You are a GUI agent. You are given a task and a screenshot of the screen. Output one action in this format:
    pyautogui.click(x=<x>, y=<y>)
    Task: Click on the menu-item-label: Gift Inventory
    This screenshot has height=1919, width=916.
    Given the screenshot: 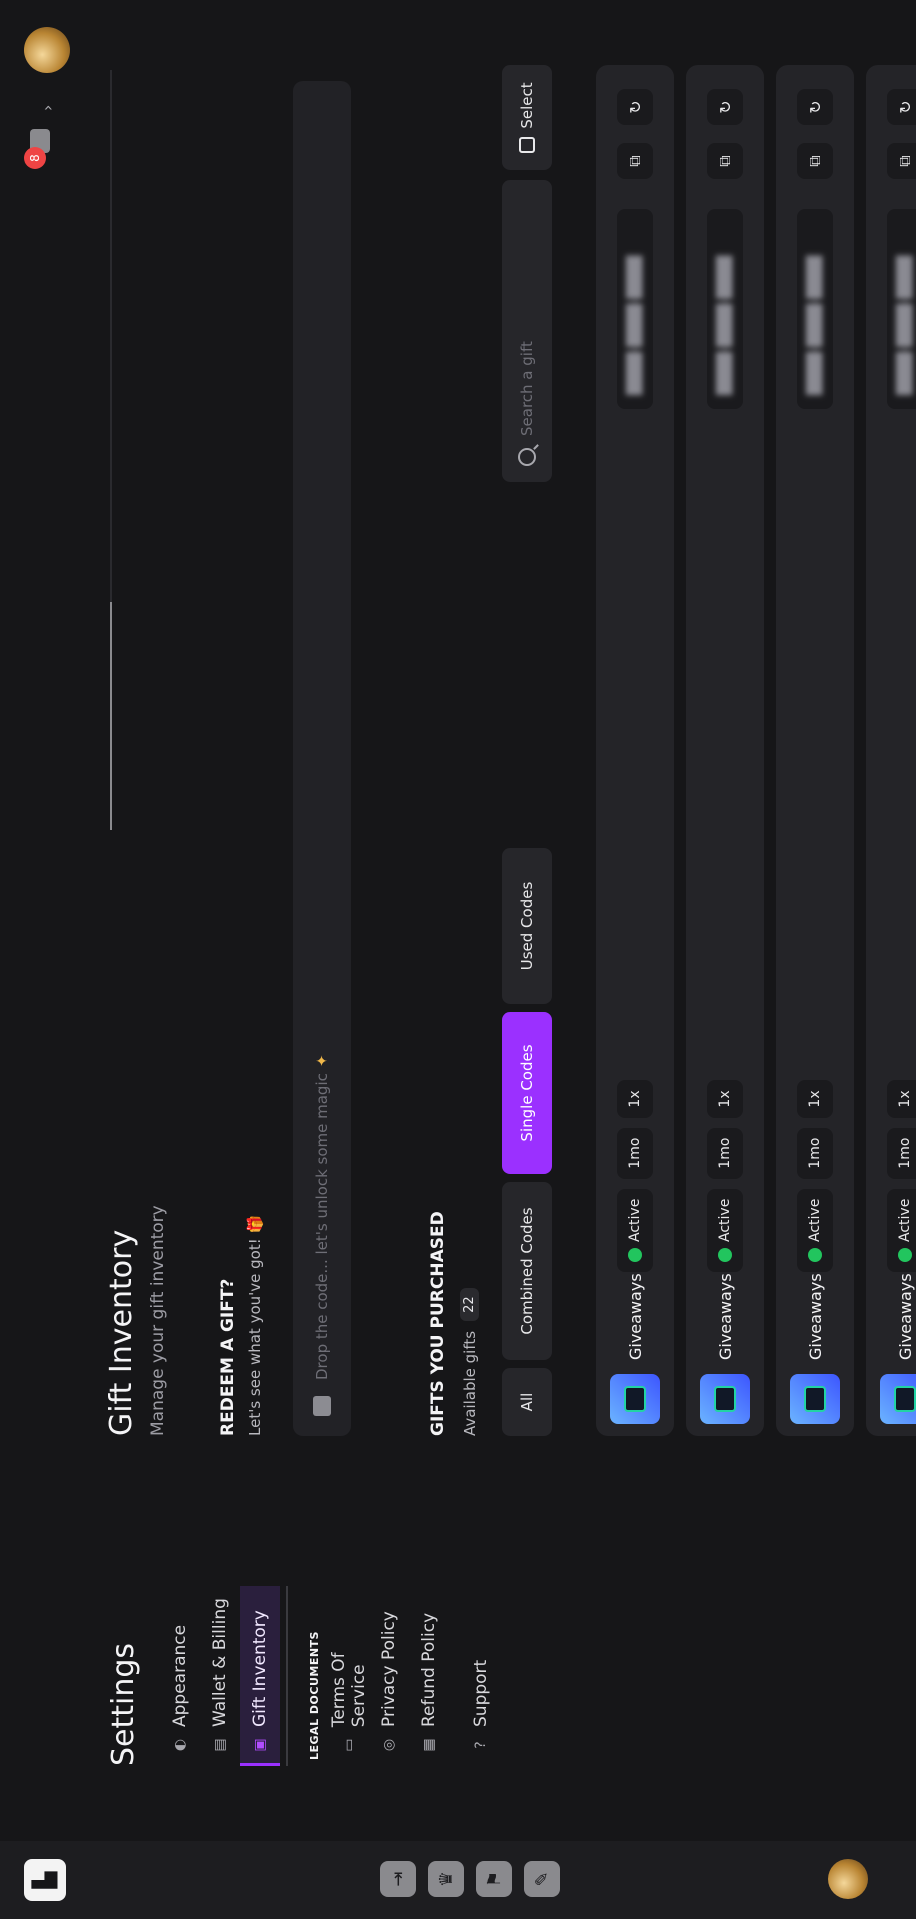 What is the action you would take?
    pyautogui.click(x=260, y=1668)
    